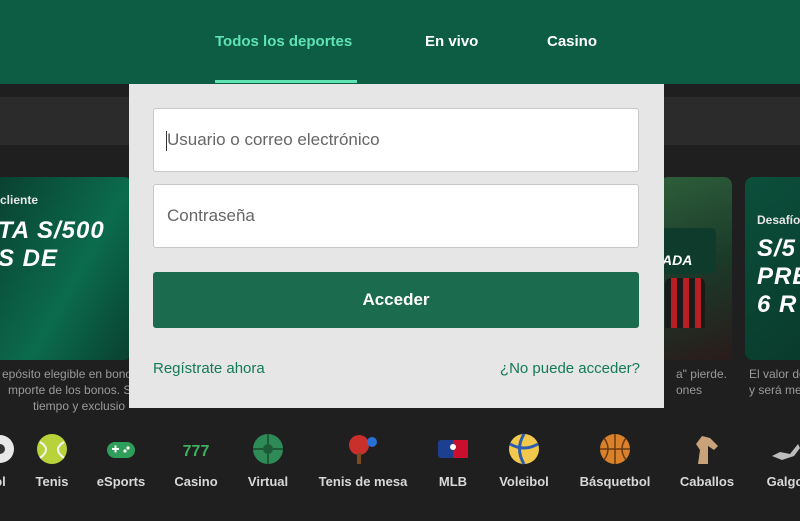  Describe the element at coordinates (268, 449) in the screenshot. I see `virtual-ball-icon` at that location.